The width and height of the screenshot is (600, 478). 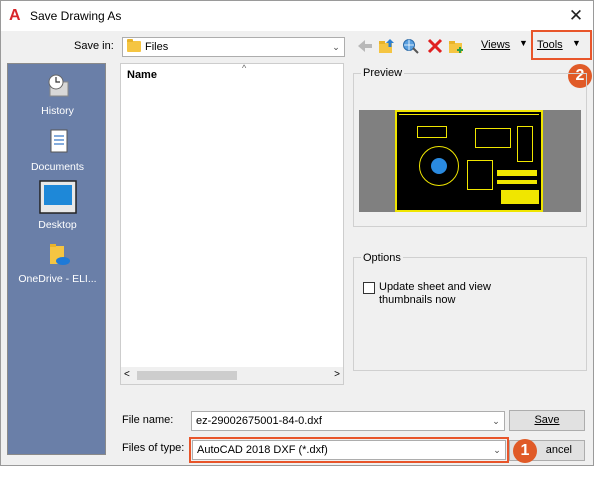 I want to click on views-menu: Views, so click(x=495, y=45).